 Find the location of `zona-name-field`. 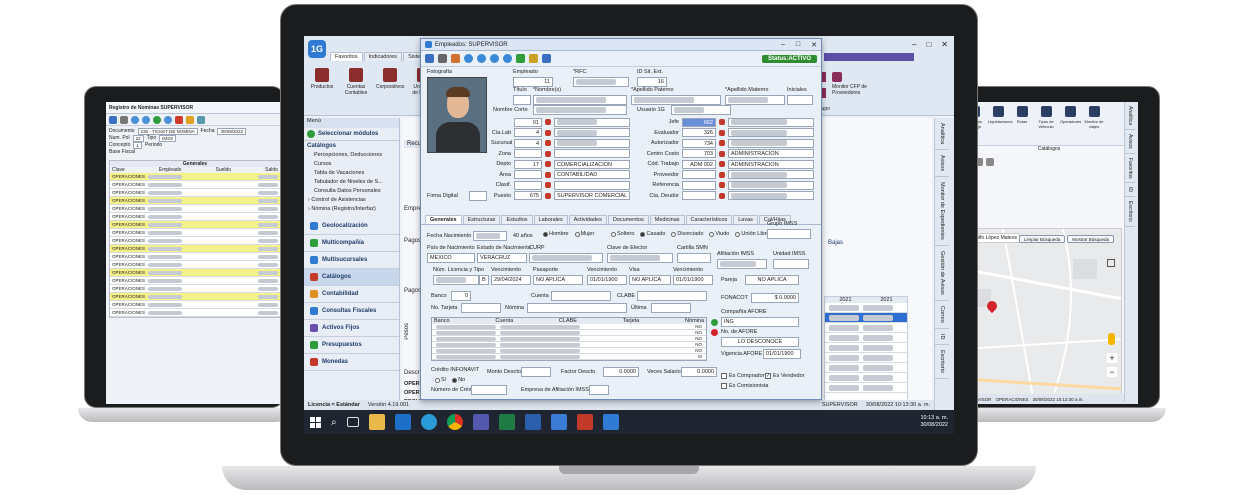

zona-name-field is located at coordinates (592, 154).